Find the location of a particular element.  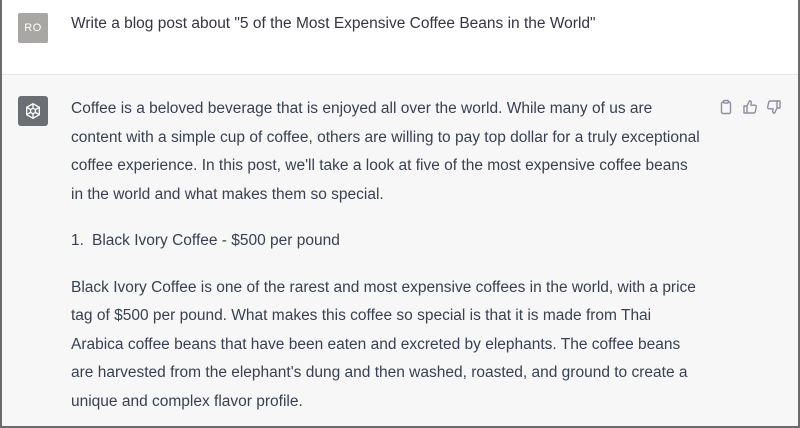

list-item-number: 1. is located at coordinates (77, 240).